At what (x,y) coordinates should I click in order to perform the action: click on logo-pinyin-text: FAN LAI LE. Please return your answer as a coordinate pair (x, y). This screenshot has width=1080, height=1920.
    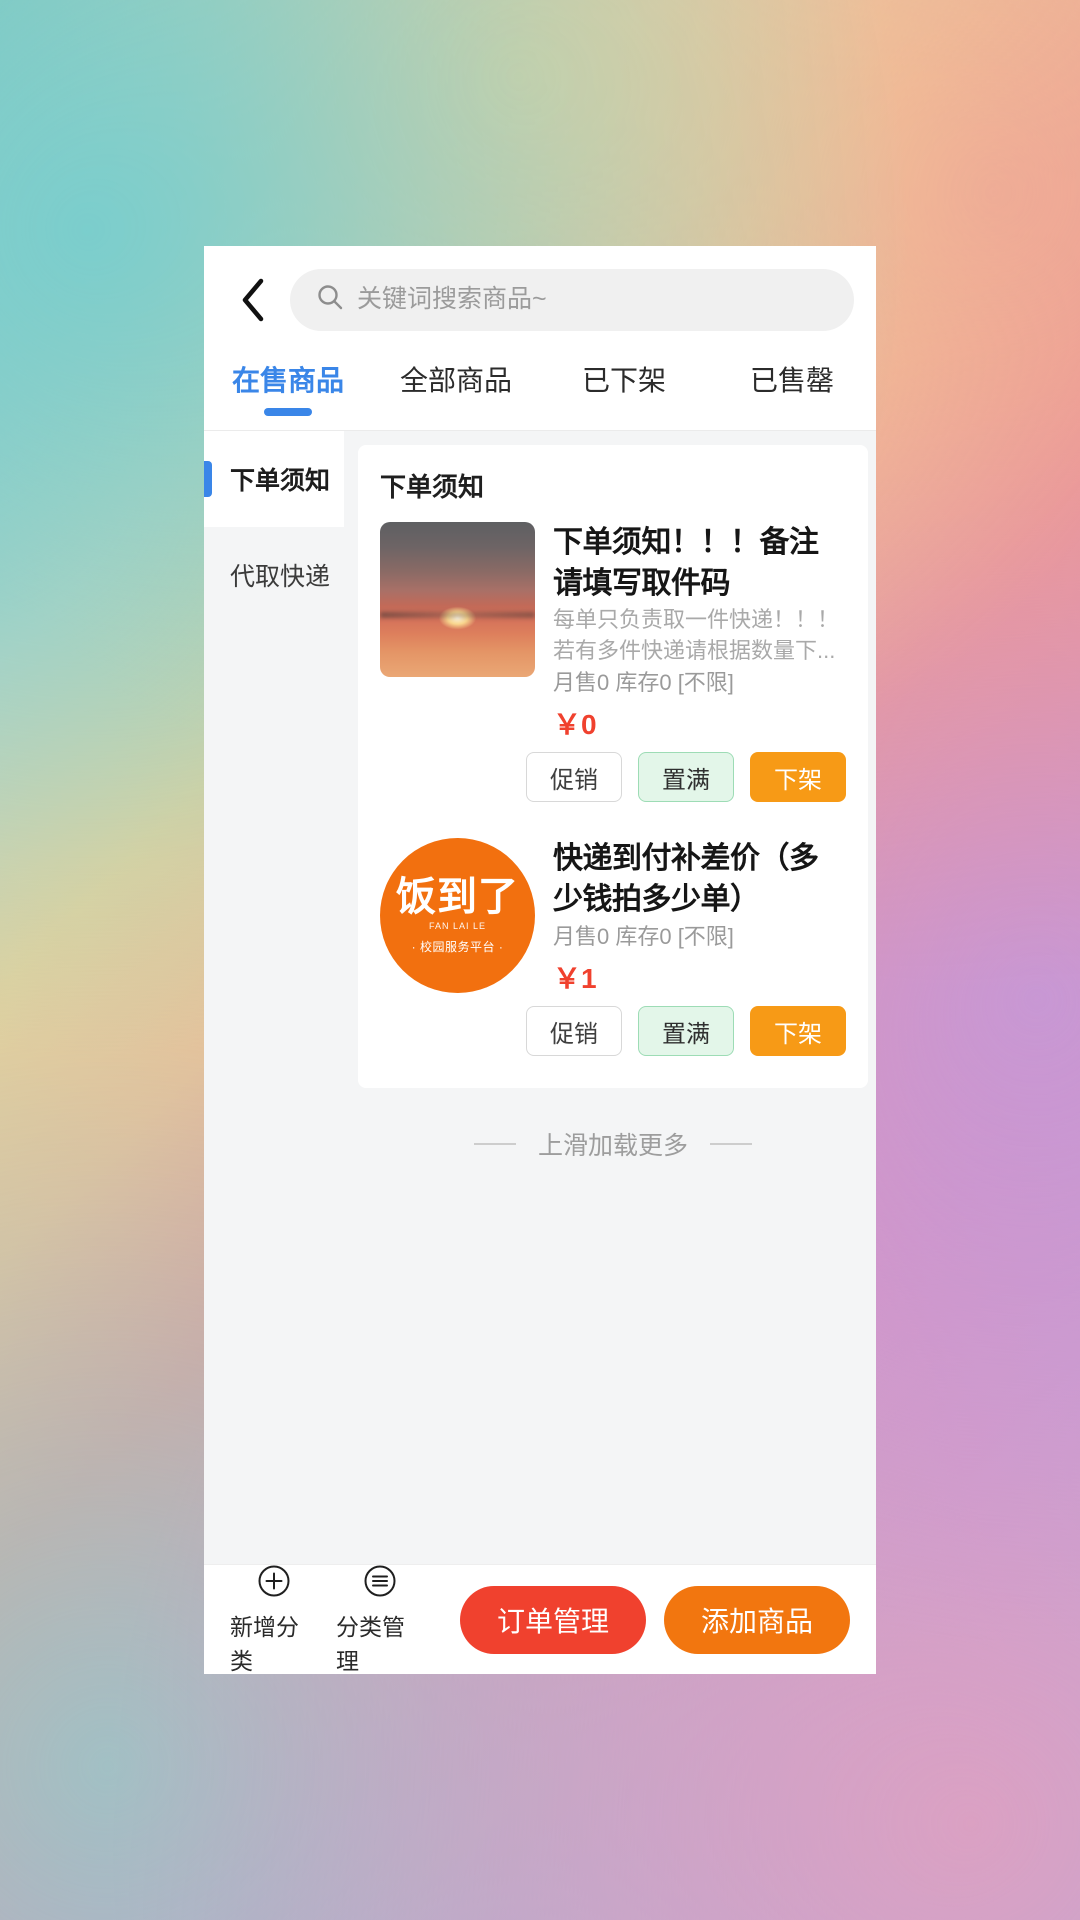
    Looking at the image, I should click on (457, 926).